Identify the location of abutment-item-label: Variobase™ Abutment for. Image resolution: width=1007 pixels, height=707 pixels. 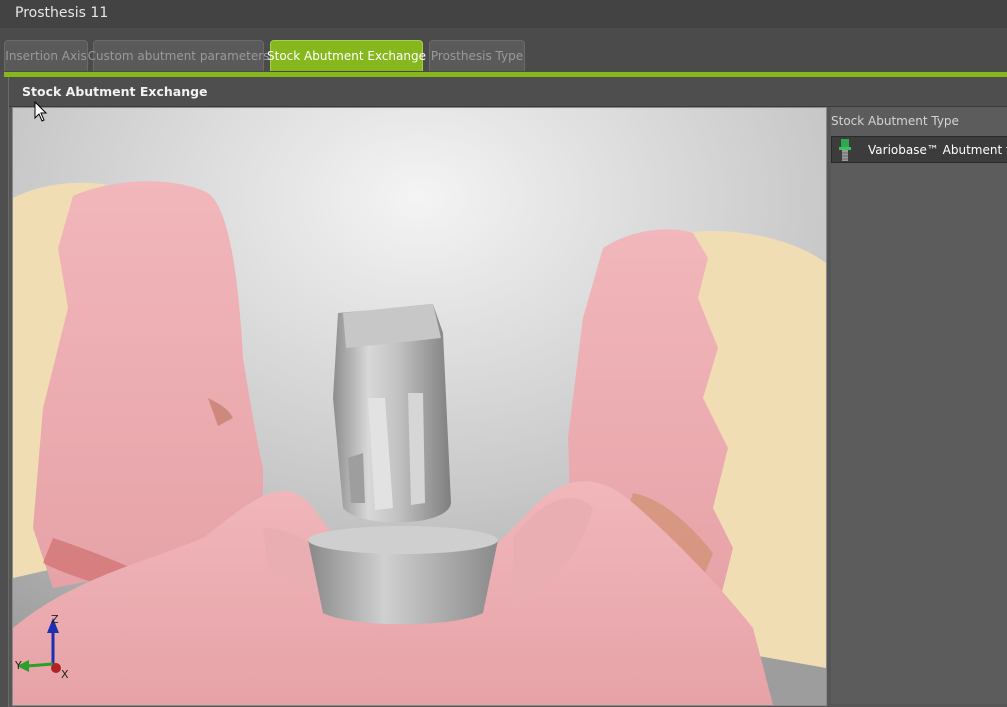
(937, 149).